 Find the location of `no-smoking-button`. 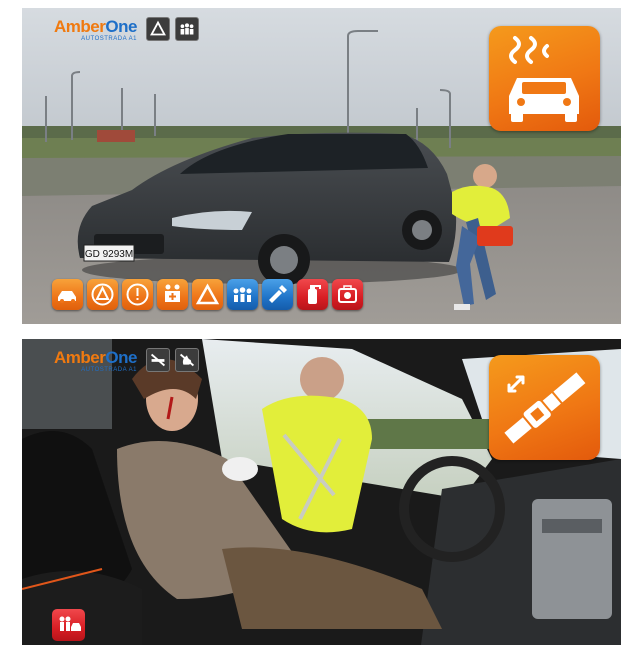

no-smoking-button is located at coordinates (158, 360).